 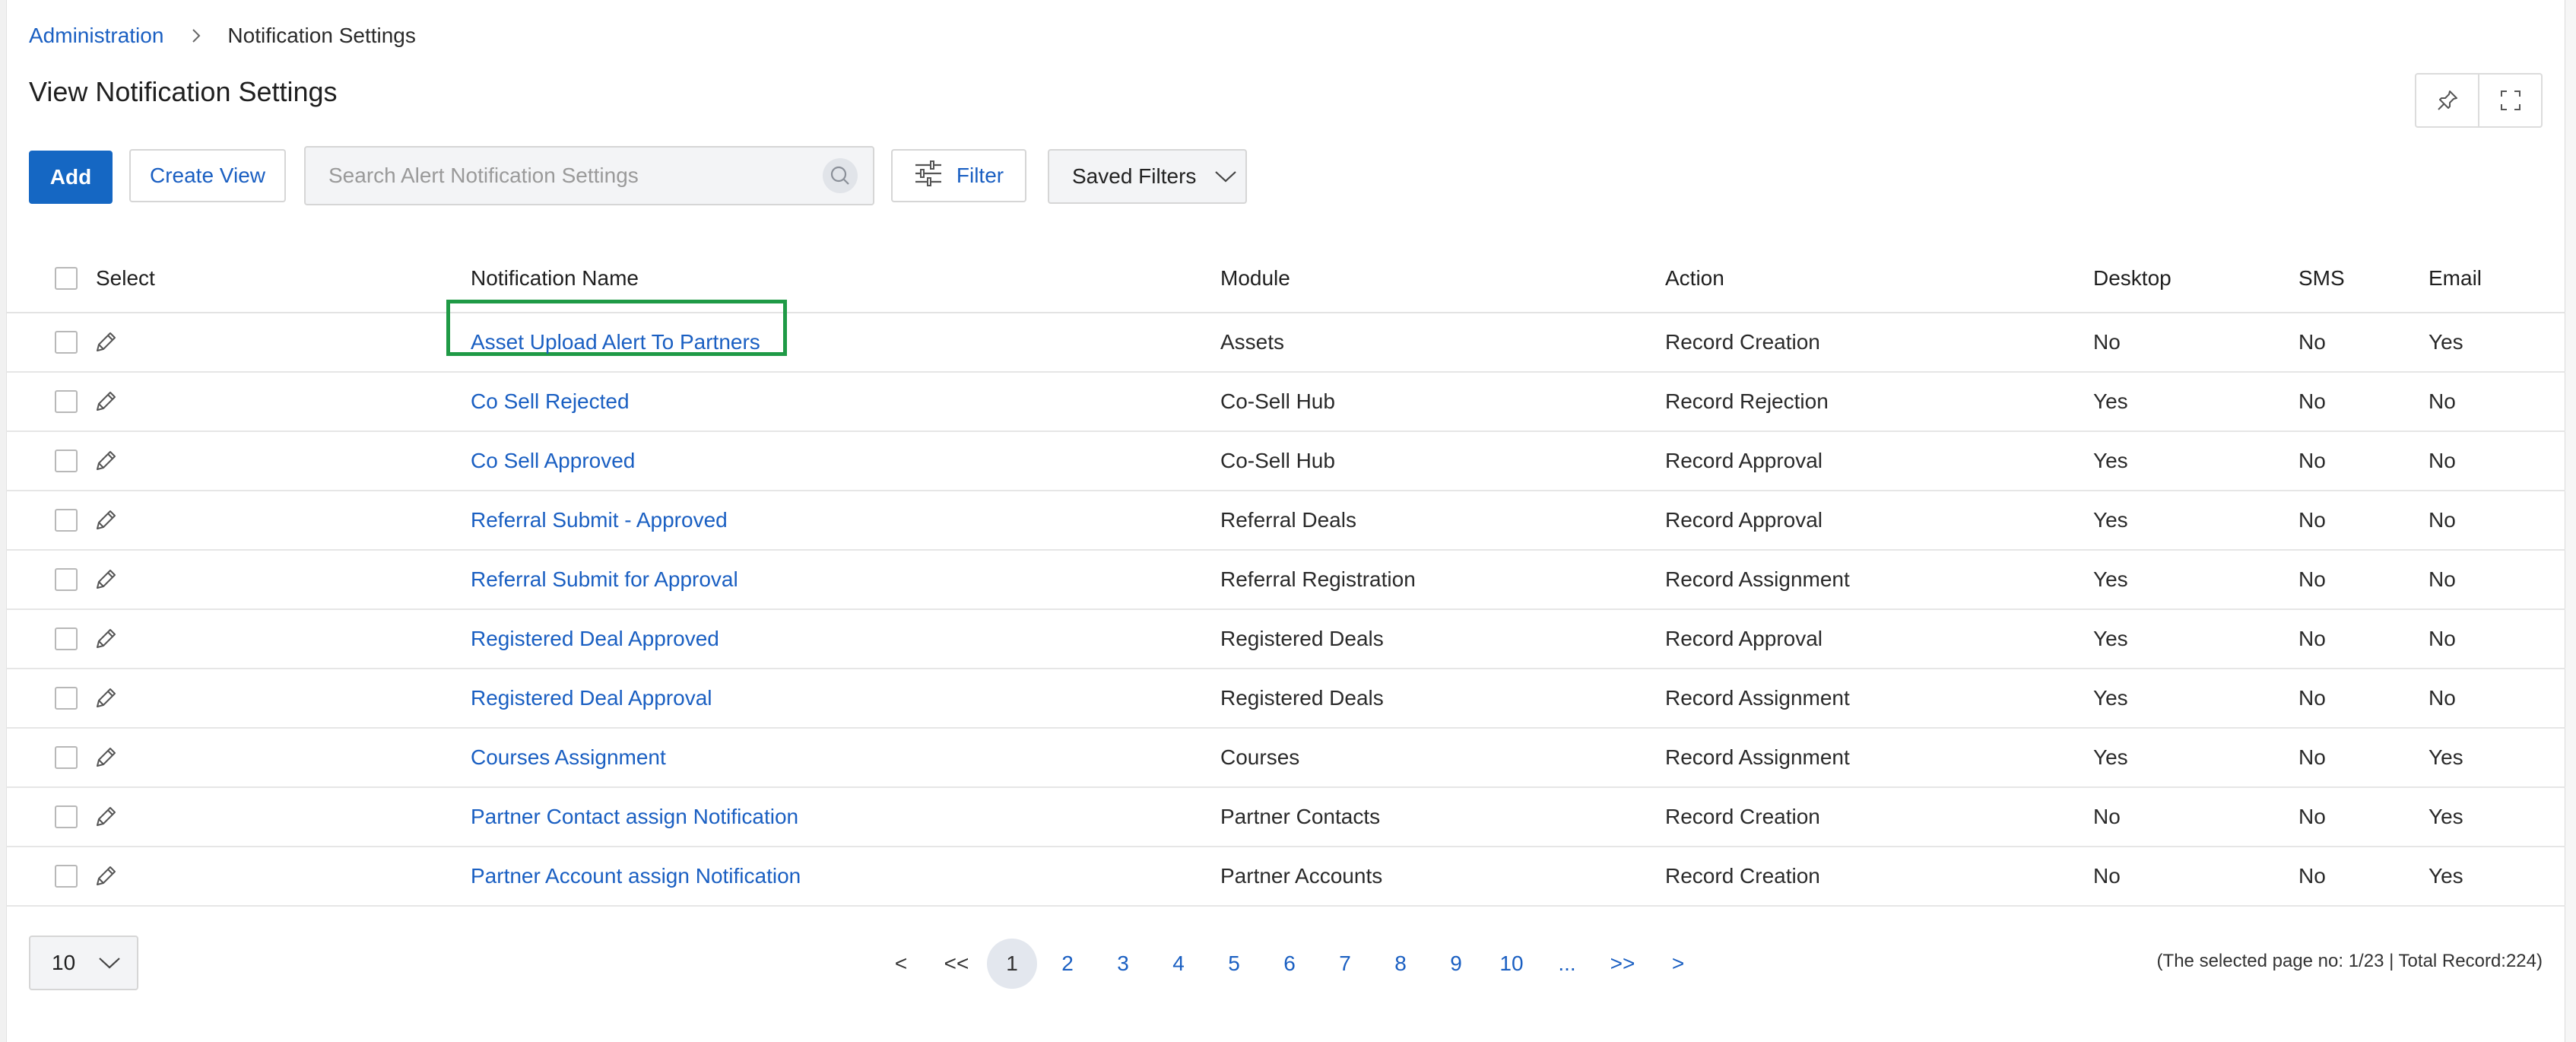 I want to click on page-size-select: 10, so click(x=83, y=963).